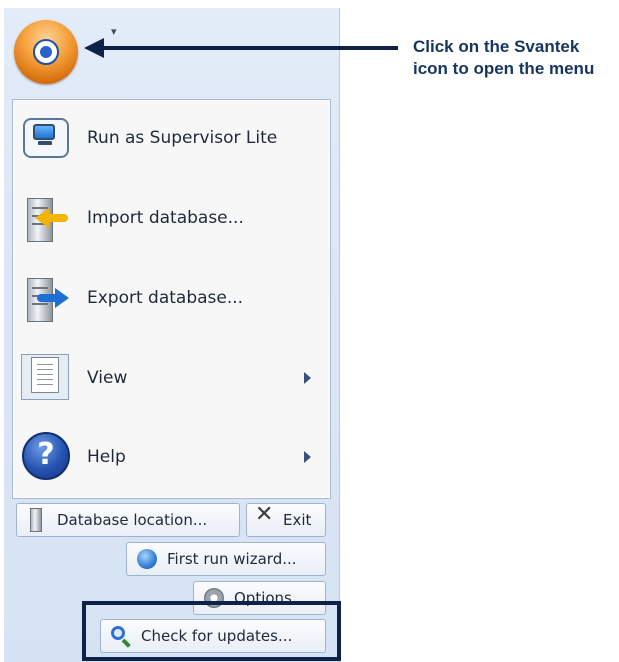 The height and width of the screenshot is (662, 619). Describe the element at coordinates (211, 631) in the screenshot. I see `check-for-updates-highlight` at that location.